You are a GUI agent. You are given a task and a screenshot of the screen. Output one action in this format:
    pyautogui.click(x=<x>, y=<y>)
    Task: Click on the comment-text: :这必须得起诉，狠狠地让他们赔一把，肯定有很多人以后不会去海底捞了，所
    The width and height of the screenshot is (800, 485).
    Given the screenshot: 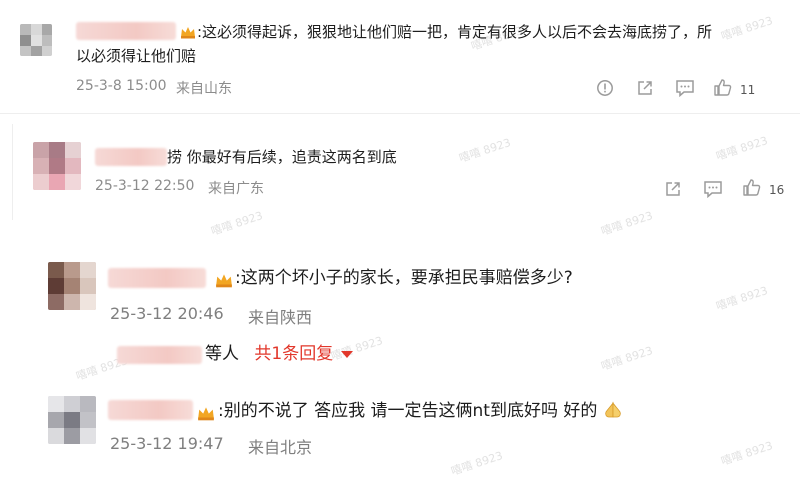 What is the action you would take?
    pyautogui.click(x=455, y=32)
    